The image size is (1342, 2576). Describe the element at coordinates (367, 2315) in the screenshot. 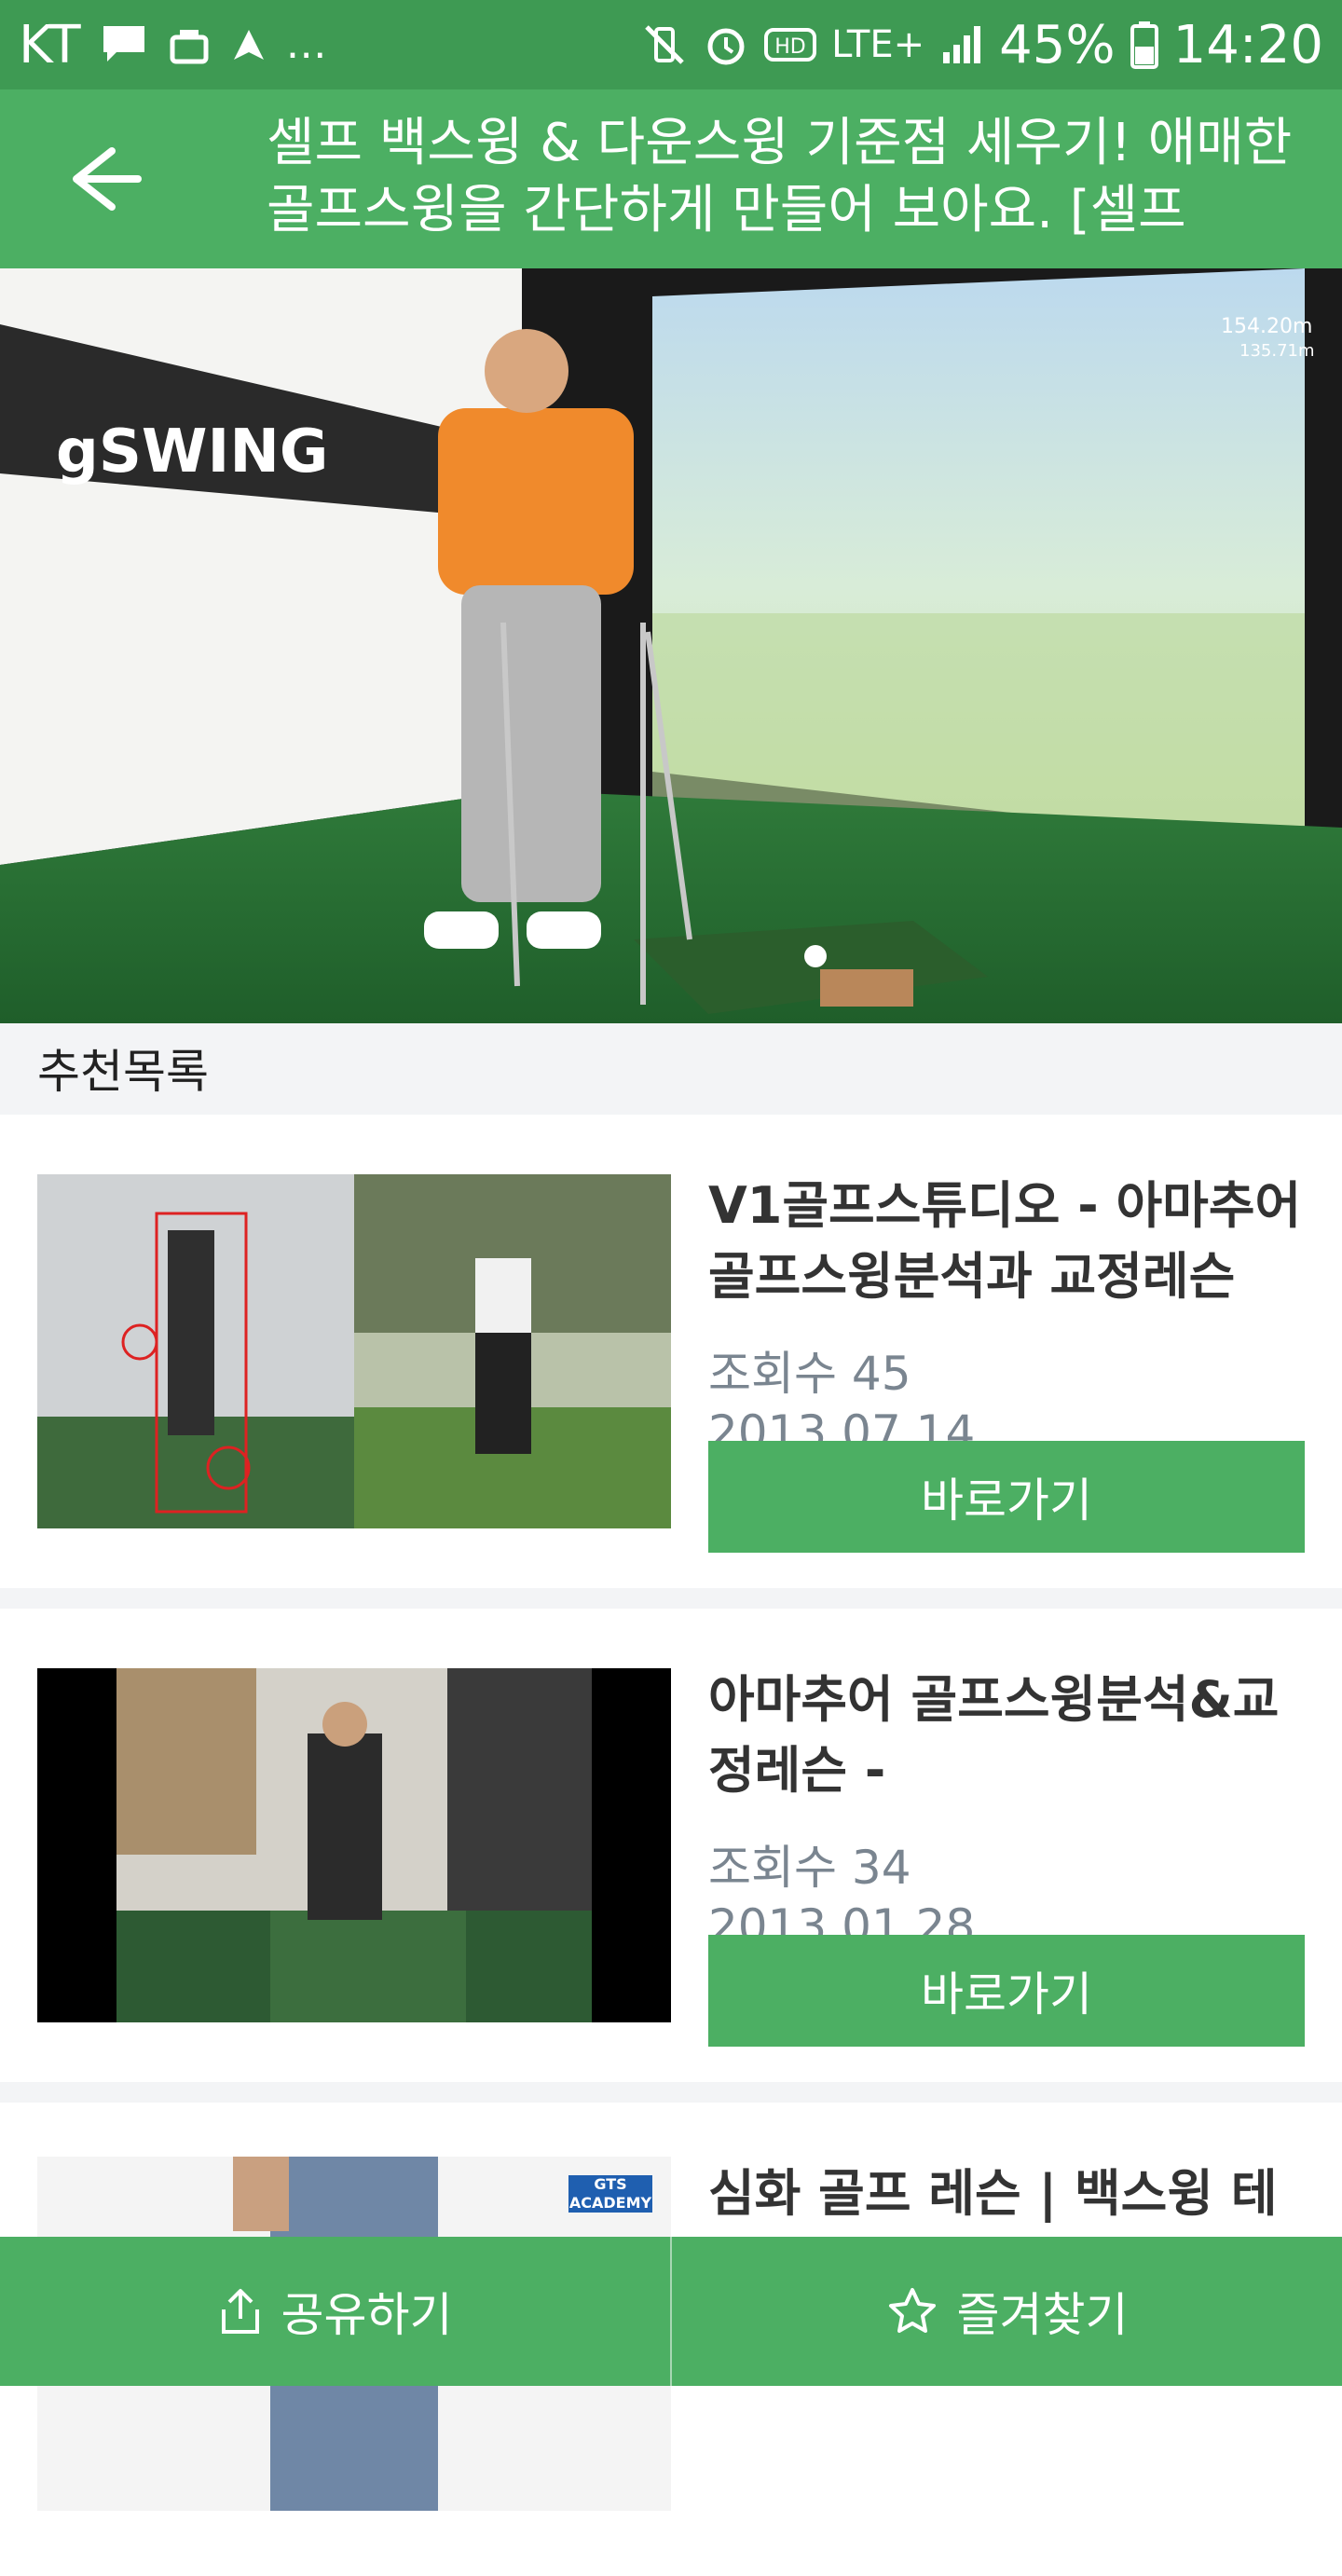

I see `share-label: 공유하기` at that location.